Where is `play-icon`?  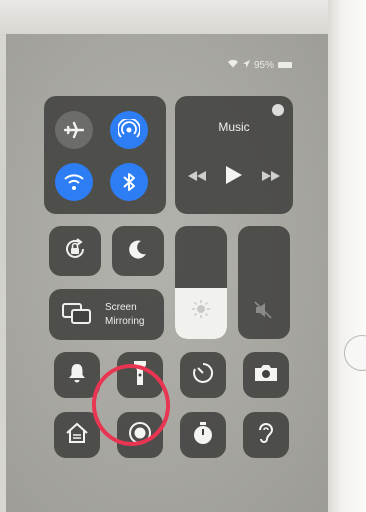 play-icon is located at coordinates (234, 177).